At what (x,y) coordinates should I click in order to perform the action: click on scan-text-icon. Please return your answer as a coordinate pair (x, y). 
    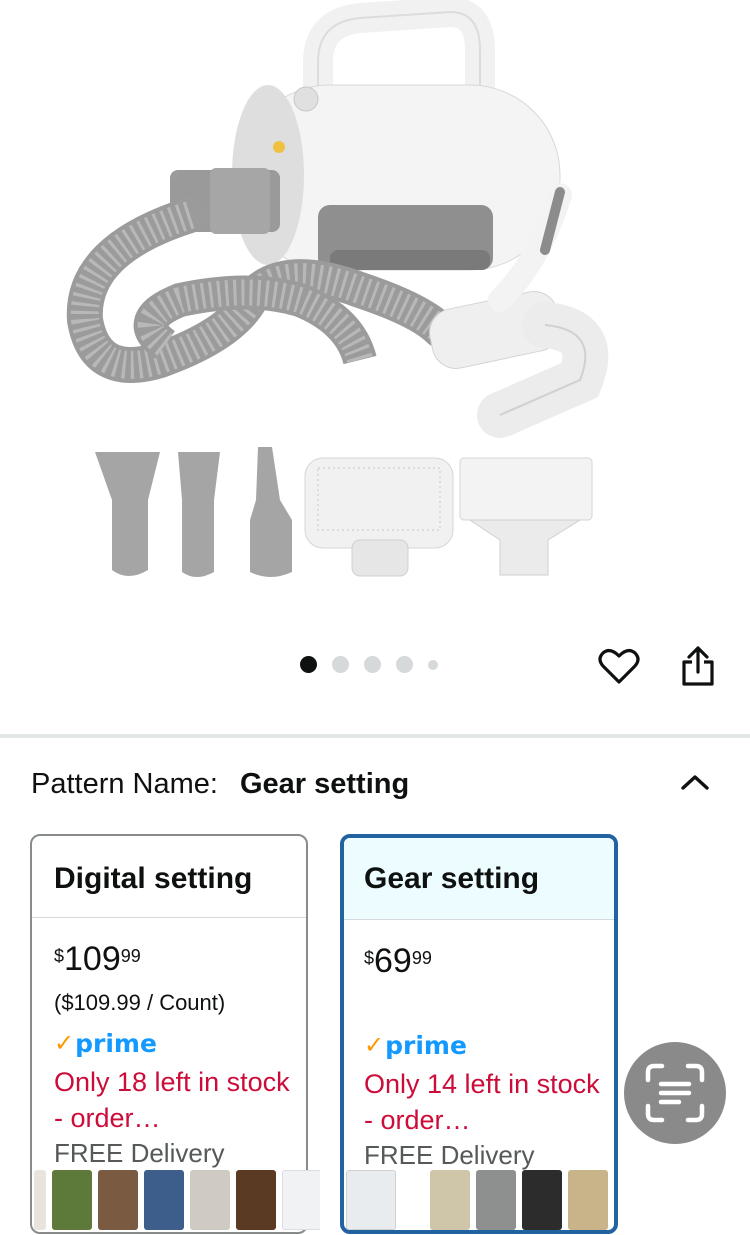
    Looking at the image, I should click on (675, 1093).